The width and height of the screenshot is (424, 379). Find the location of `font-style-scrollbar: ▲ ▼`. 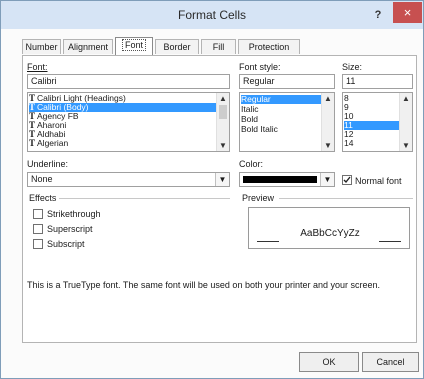

font-style-scrollbar: ▲ ▼ is located at coordinates (327, 122).